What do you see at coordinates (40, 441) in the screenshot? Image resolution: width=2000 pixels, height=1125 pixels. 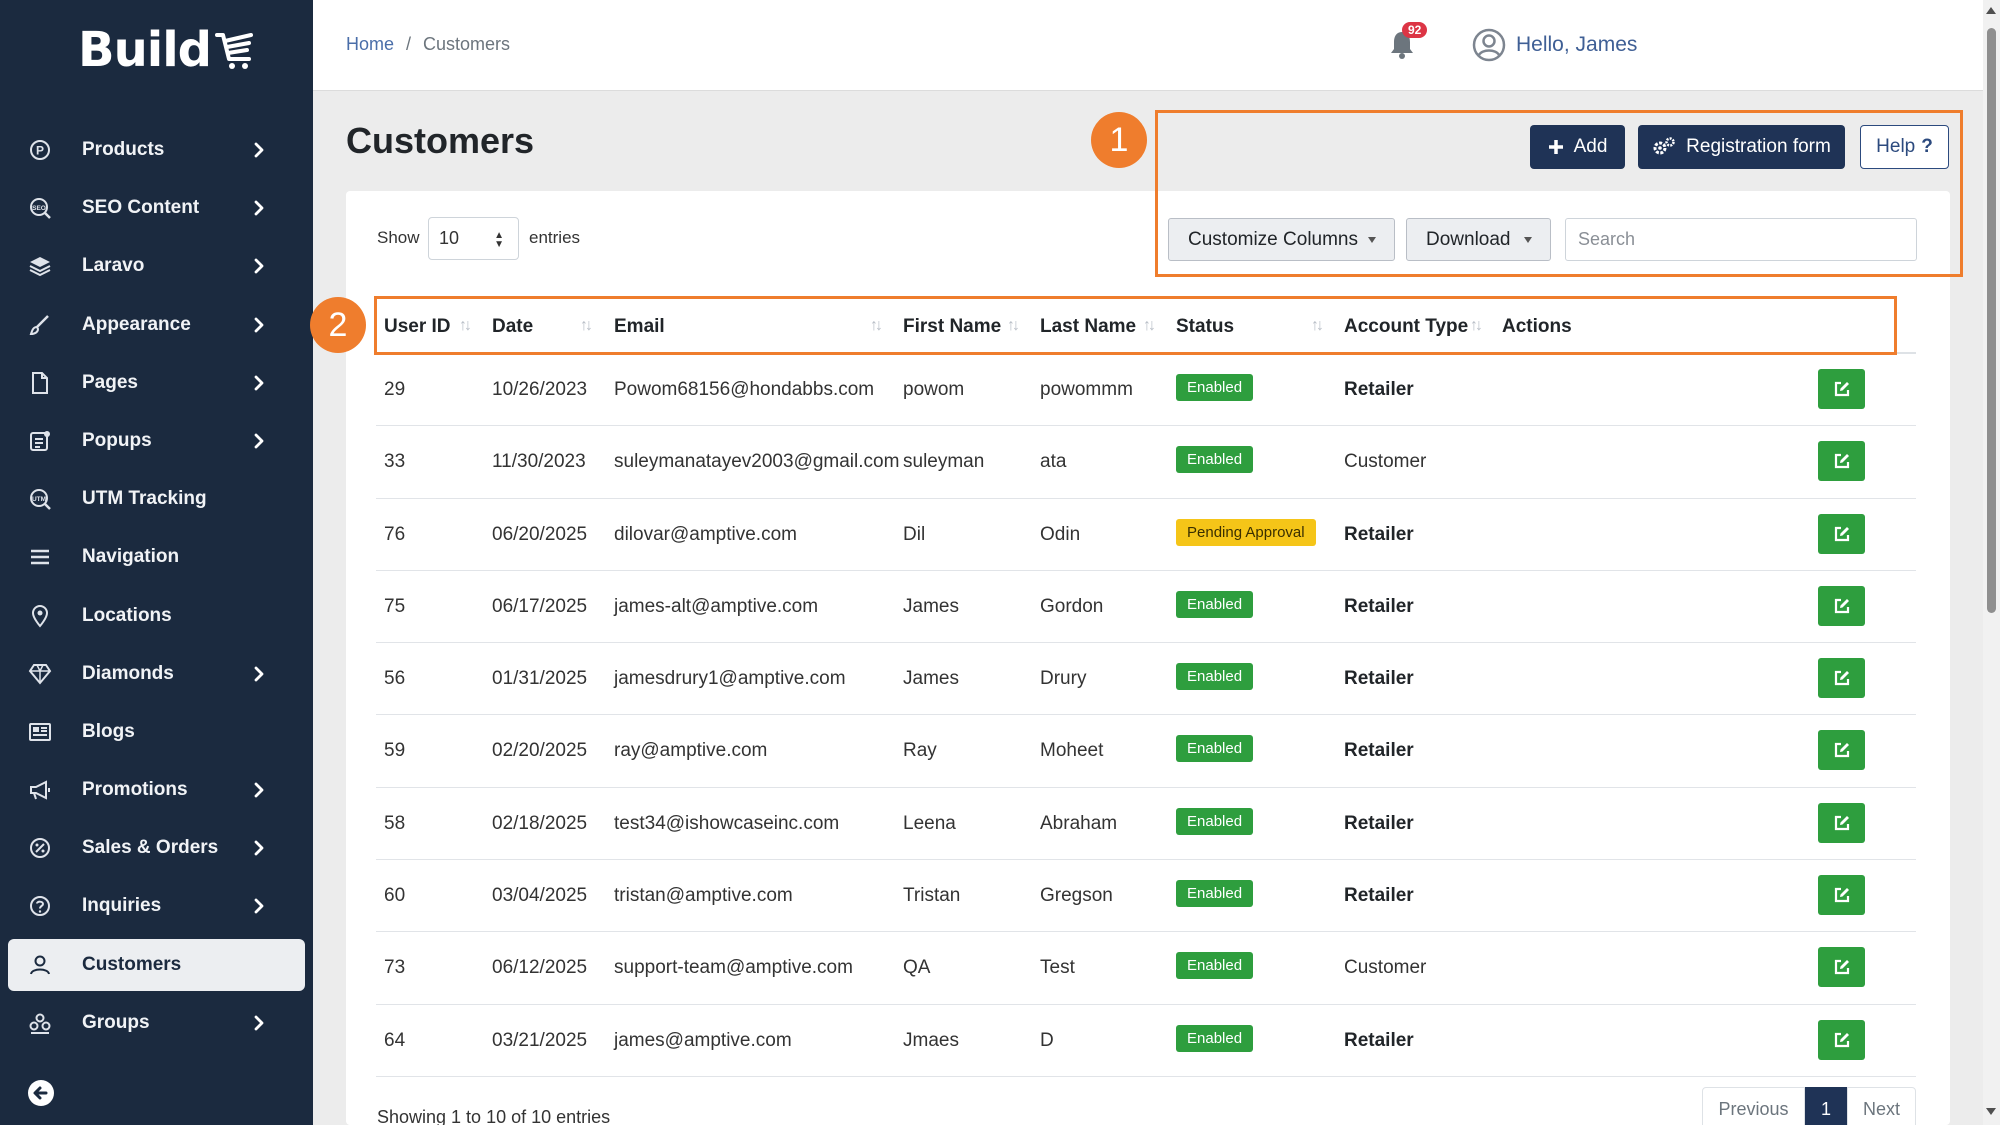 I see `popup-icon` at bounding box center [40, 441].